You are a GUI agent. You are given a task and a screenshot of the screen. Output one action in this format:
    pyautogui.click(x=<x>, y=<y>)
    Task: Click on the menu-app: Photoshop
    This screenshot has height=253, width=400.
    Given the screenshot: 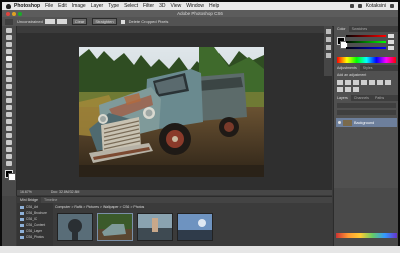 What is the action you would take?
    pyautogui.click(x=27, y=6)
    